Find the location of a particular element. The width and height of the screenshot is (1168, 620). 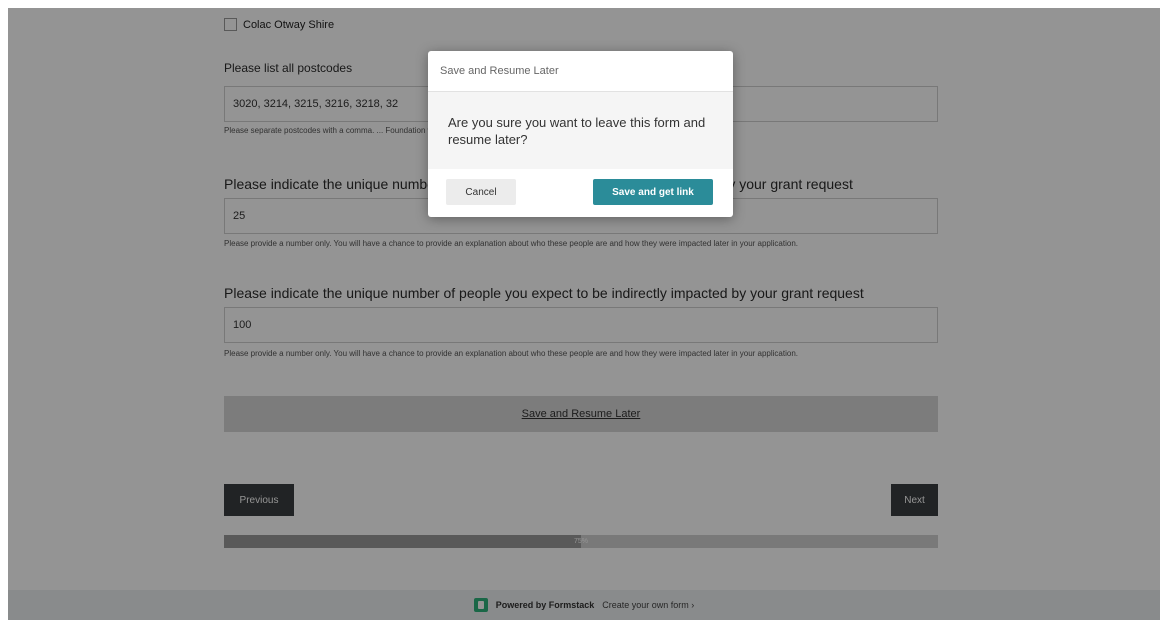

modal-actions: Cancel Save and get link is located at coordinates (580, 193).